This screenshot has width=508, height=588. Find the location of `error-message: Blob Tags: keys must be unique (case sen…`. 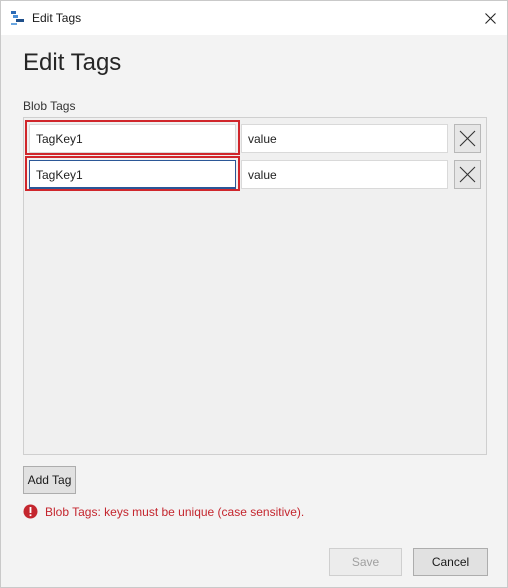

error-message: Blob Tags: keys must be unique (case sen… is located at coordinates (175, 512).